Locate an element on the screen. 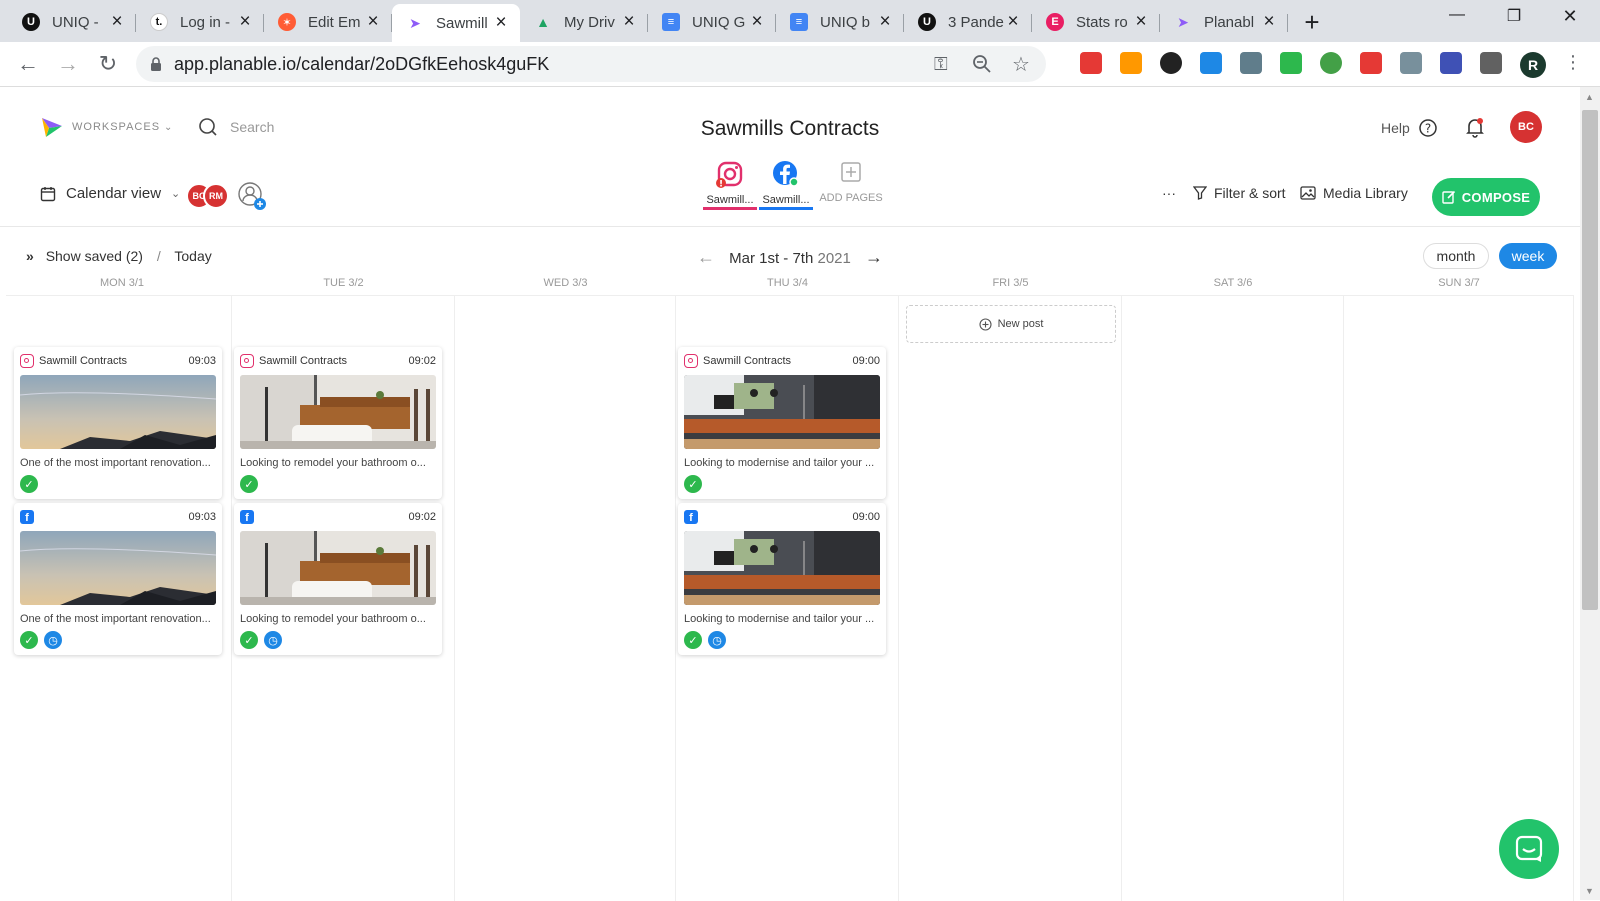  new-post-button: New post is located at coordinates (1011, 324).